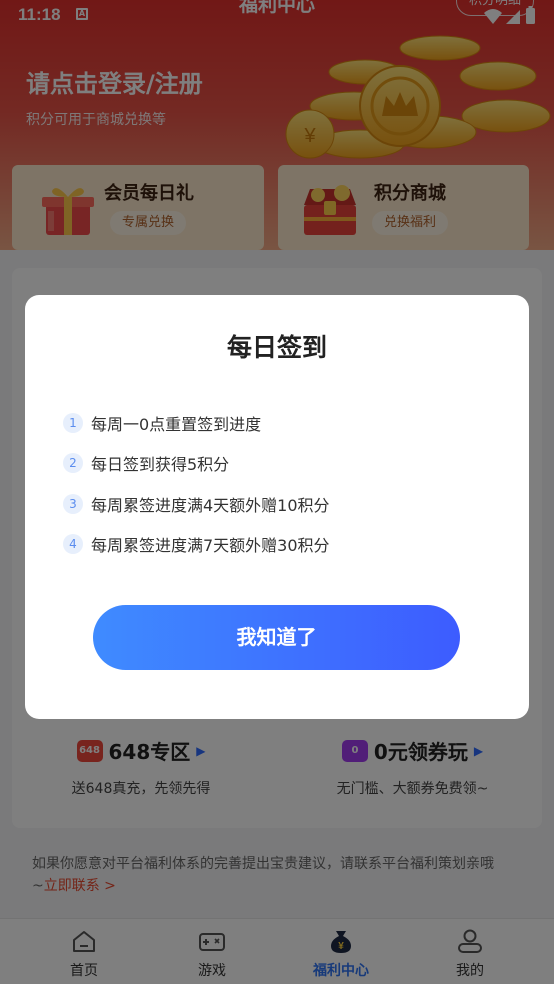 This screenshot has width=554, height=984. I want to click on rule-item: 3 每周累签进度满4天额外赠10积分, so click(196, 504).